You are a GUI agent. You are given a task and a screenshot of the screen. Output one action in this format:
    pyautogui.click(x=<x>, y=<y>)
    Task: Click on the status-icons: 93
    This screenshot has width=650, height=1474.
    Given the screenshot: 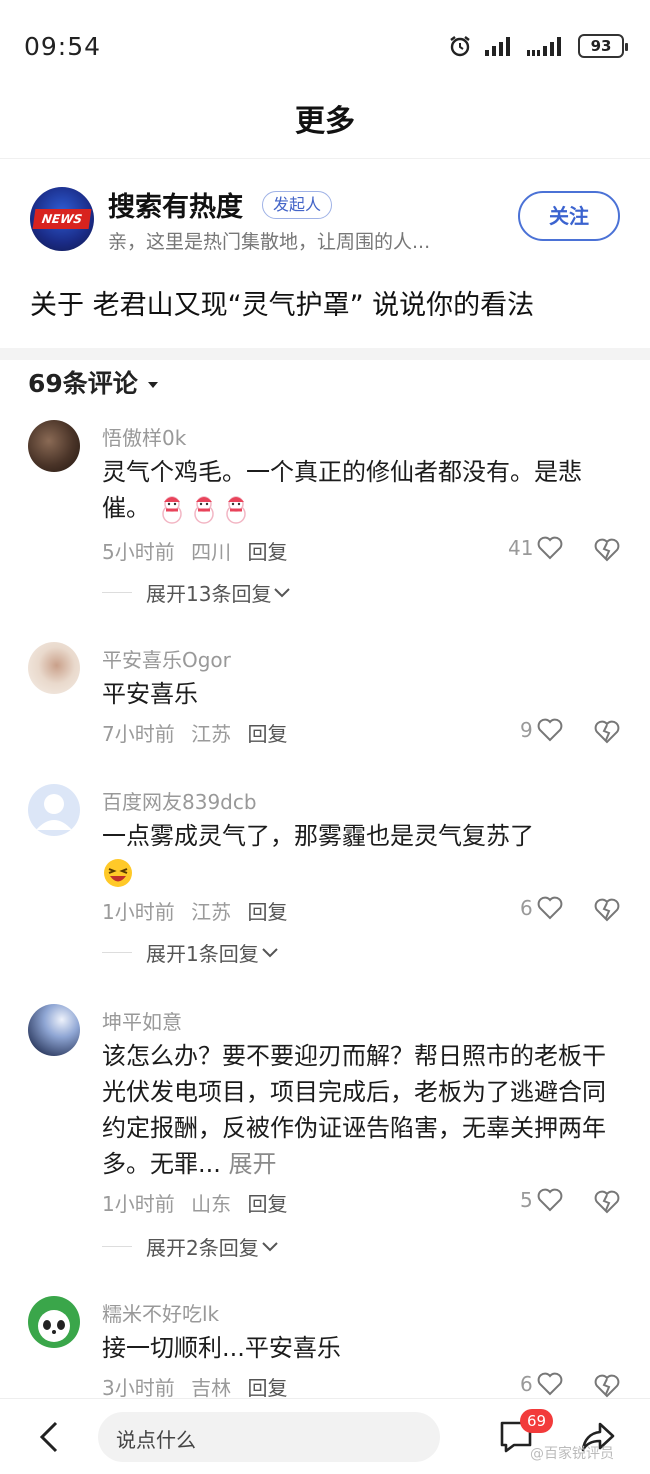 What is the action you would take?
    pyautogui.click(x=538, y=46)
    